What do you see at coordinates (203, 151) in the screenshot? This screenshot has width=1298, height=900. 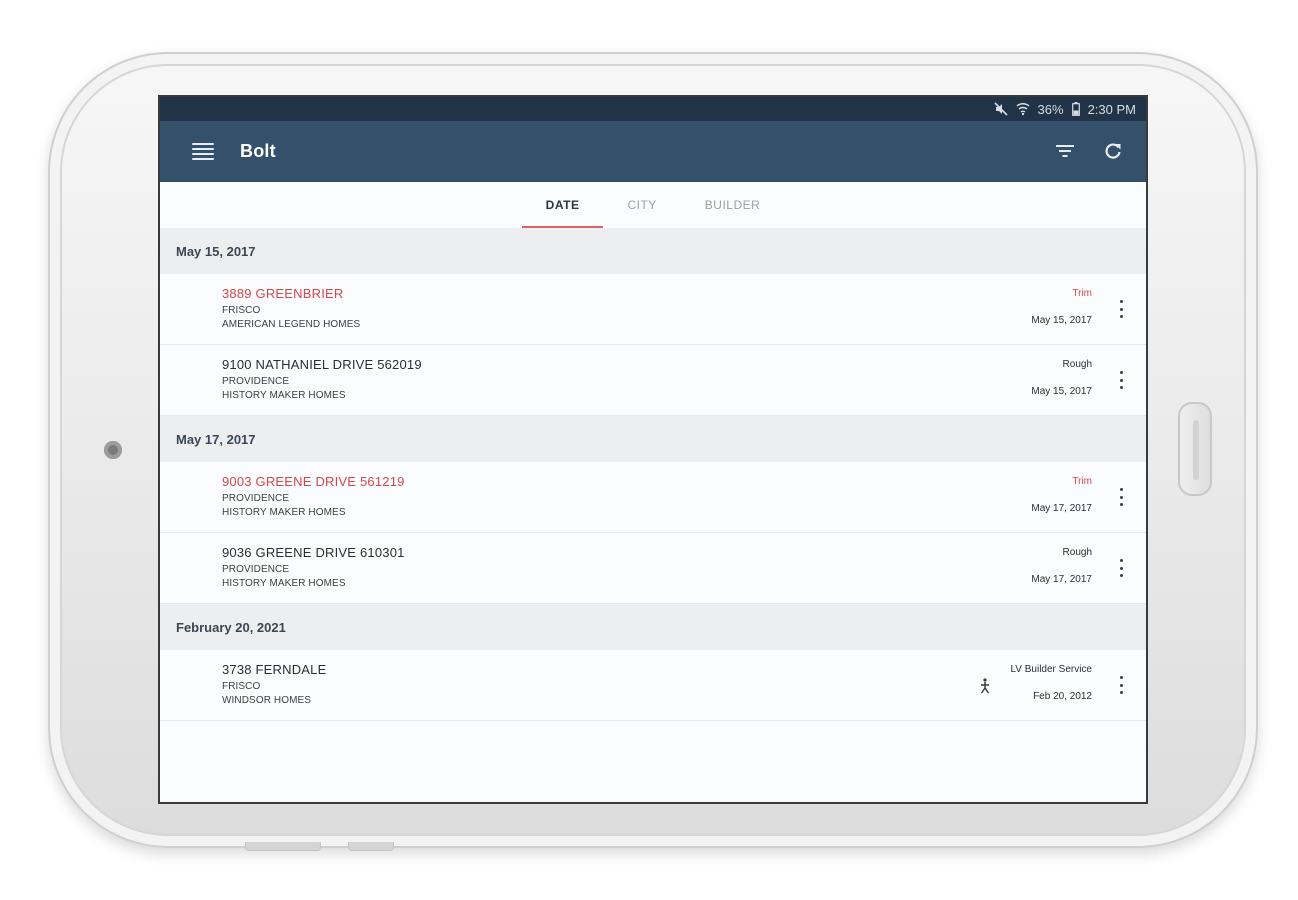 I see `hamburger-menu-icon` at bounding box center [203, 151].